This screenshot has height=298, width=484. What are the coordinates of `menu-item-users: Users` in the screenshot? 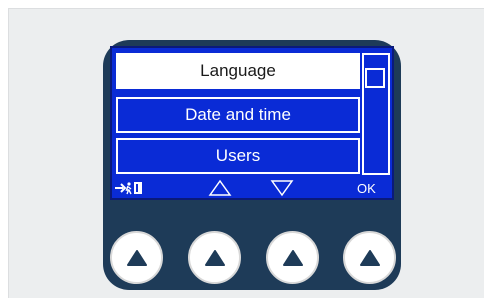 It's located at (238, 156).